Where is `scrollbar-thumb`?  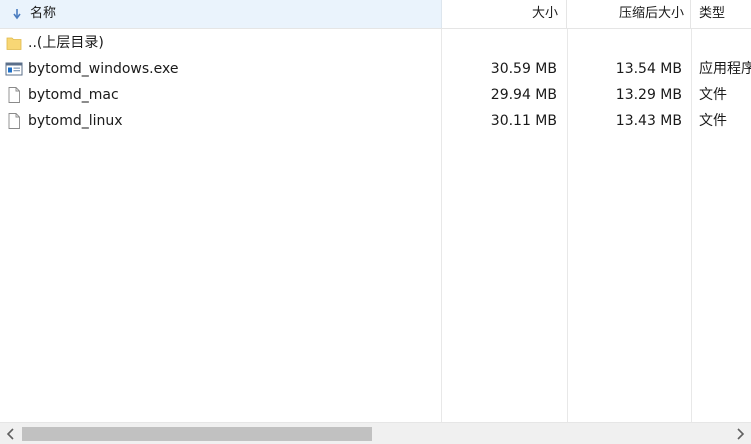
scrollbar-thumb is located at coordinates (197, 434).